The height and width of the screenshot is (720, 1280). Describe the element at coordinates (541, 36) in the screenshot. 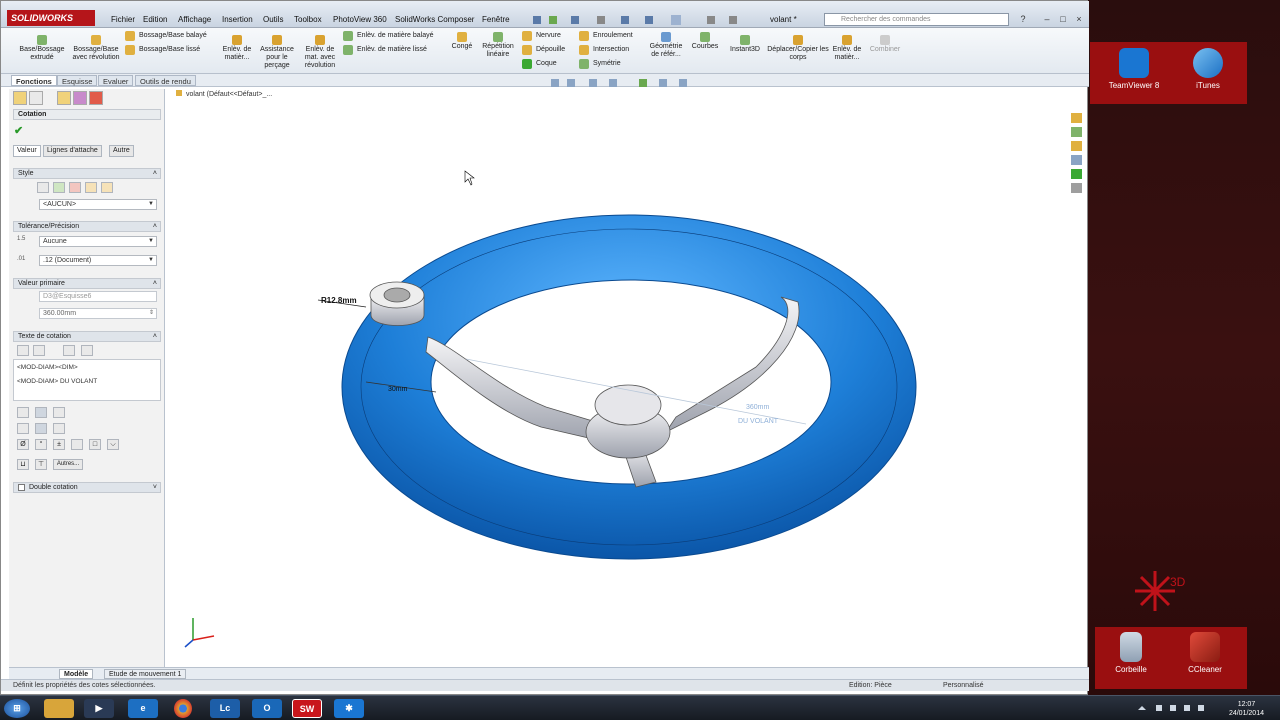

I see `rib-button: Nervure` at that location.